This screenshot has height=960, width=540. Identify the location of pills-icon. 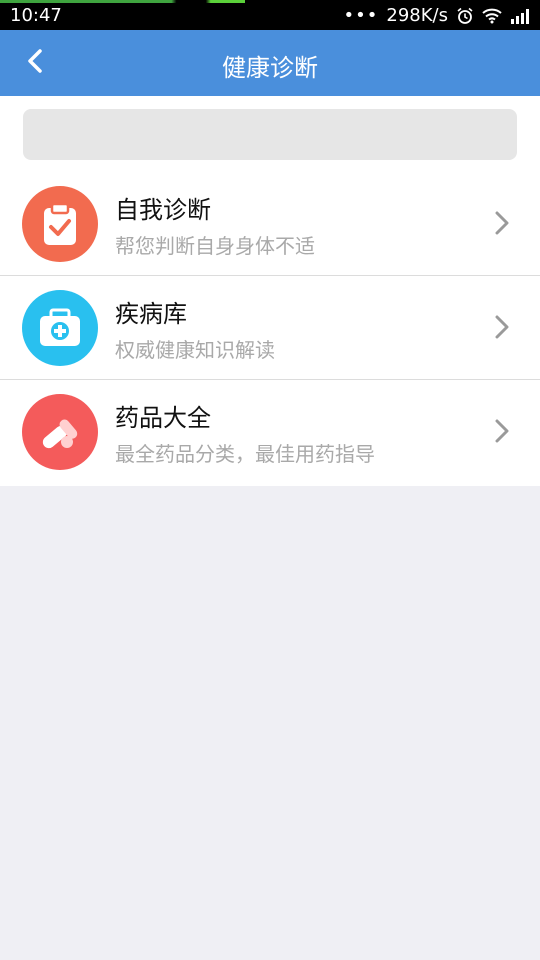
(60, 432).